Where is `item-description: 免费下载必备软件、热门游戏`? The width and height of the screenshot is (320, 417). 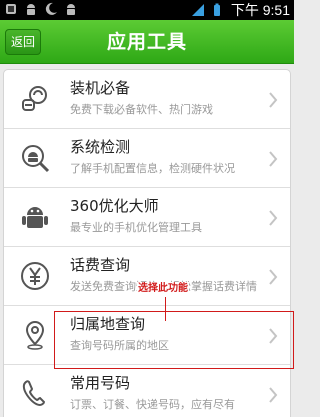 item-description: 免费下载必备软件、热门游戏 is located at coordinates (141, 109).